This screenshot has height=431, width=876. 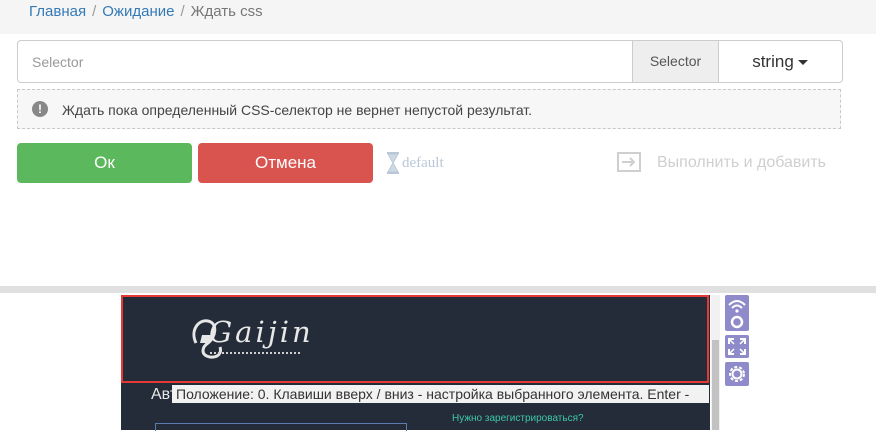 What do you see at coordinates (438, 289) in the screenshot?
I see `panel-divider` at bounding box center [438, 289].